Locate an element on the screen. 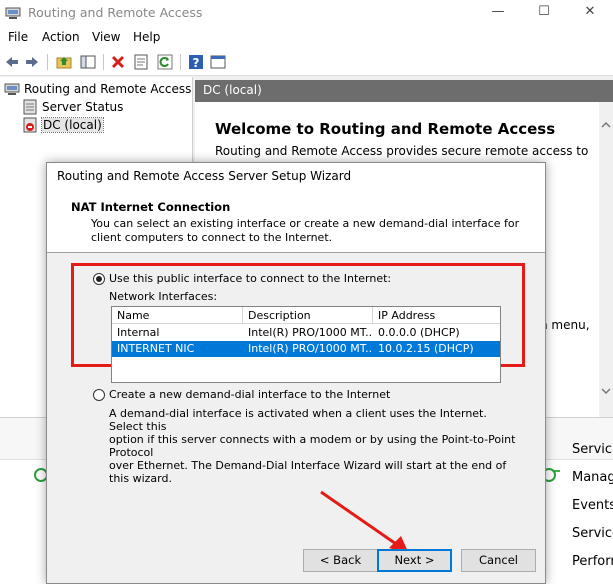 The height and width of the screenshot is (584, 613). menu-file: File is located at coordinates (18, 37).